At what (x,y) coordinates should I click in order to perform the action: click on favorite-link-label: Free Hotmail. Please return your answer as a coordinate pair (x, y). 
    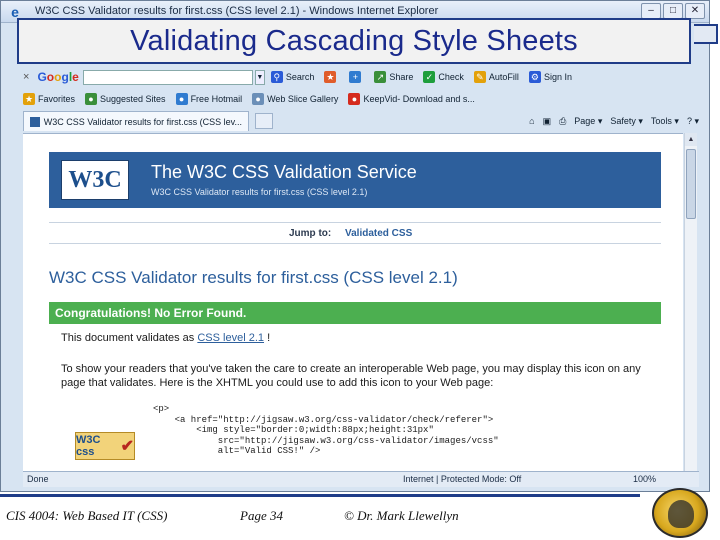
    Looking at the image, I should click on (216, 99).